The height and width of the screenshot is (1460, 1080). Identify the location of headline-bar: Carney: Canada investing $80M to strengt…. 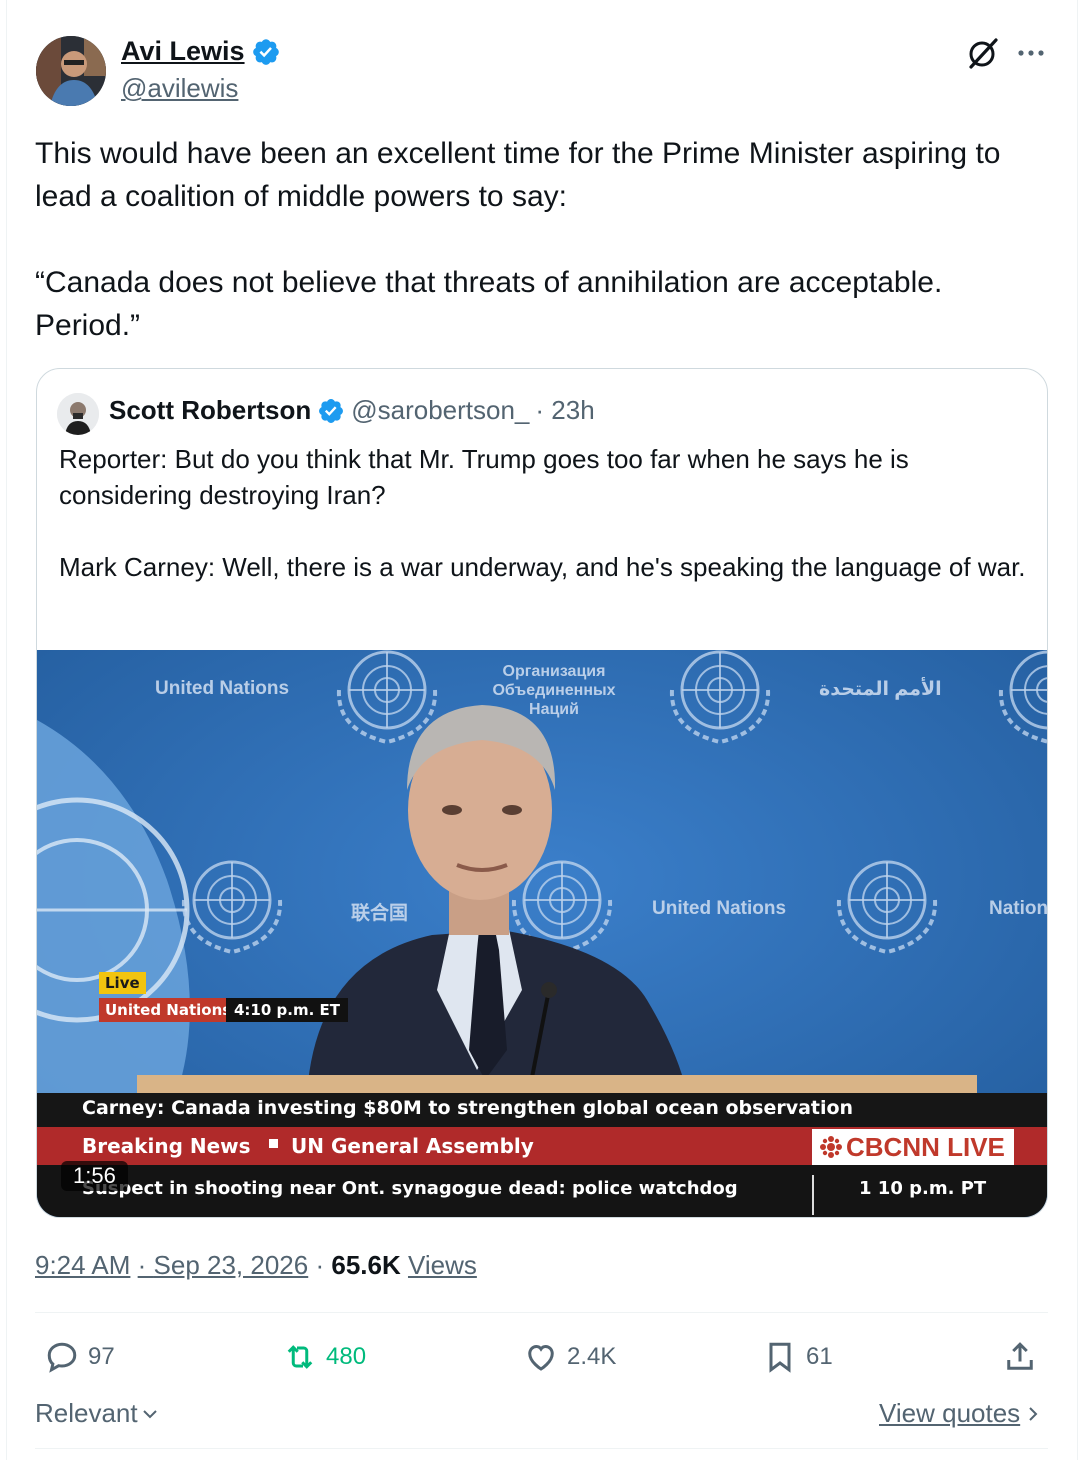
(542, 1110).